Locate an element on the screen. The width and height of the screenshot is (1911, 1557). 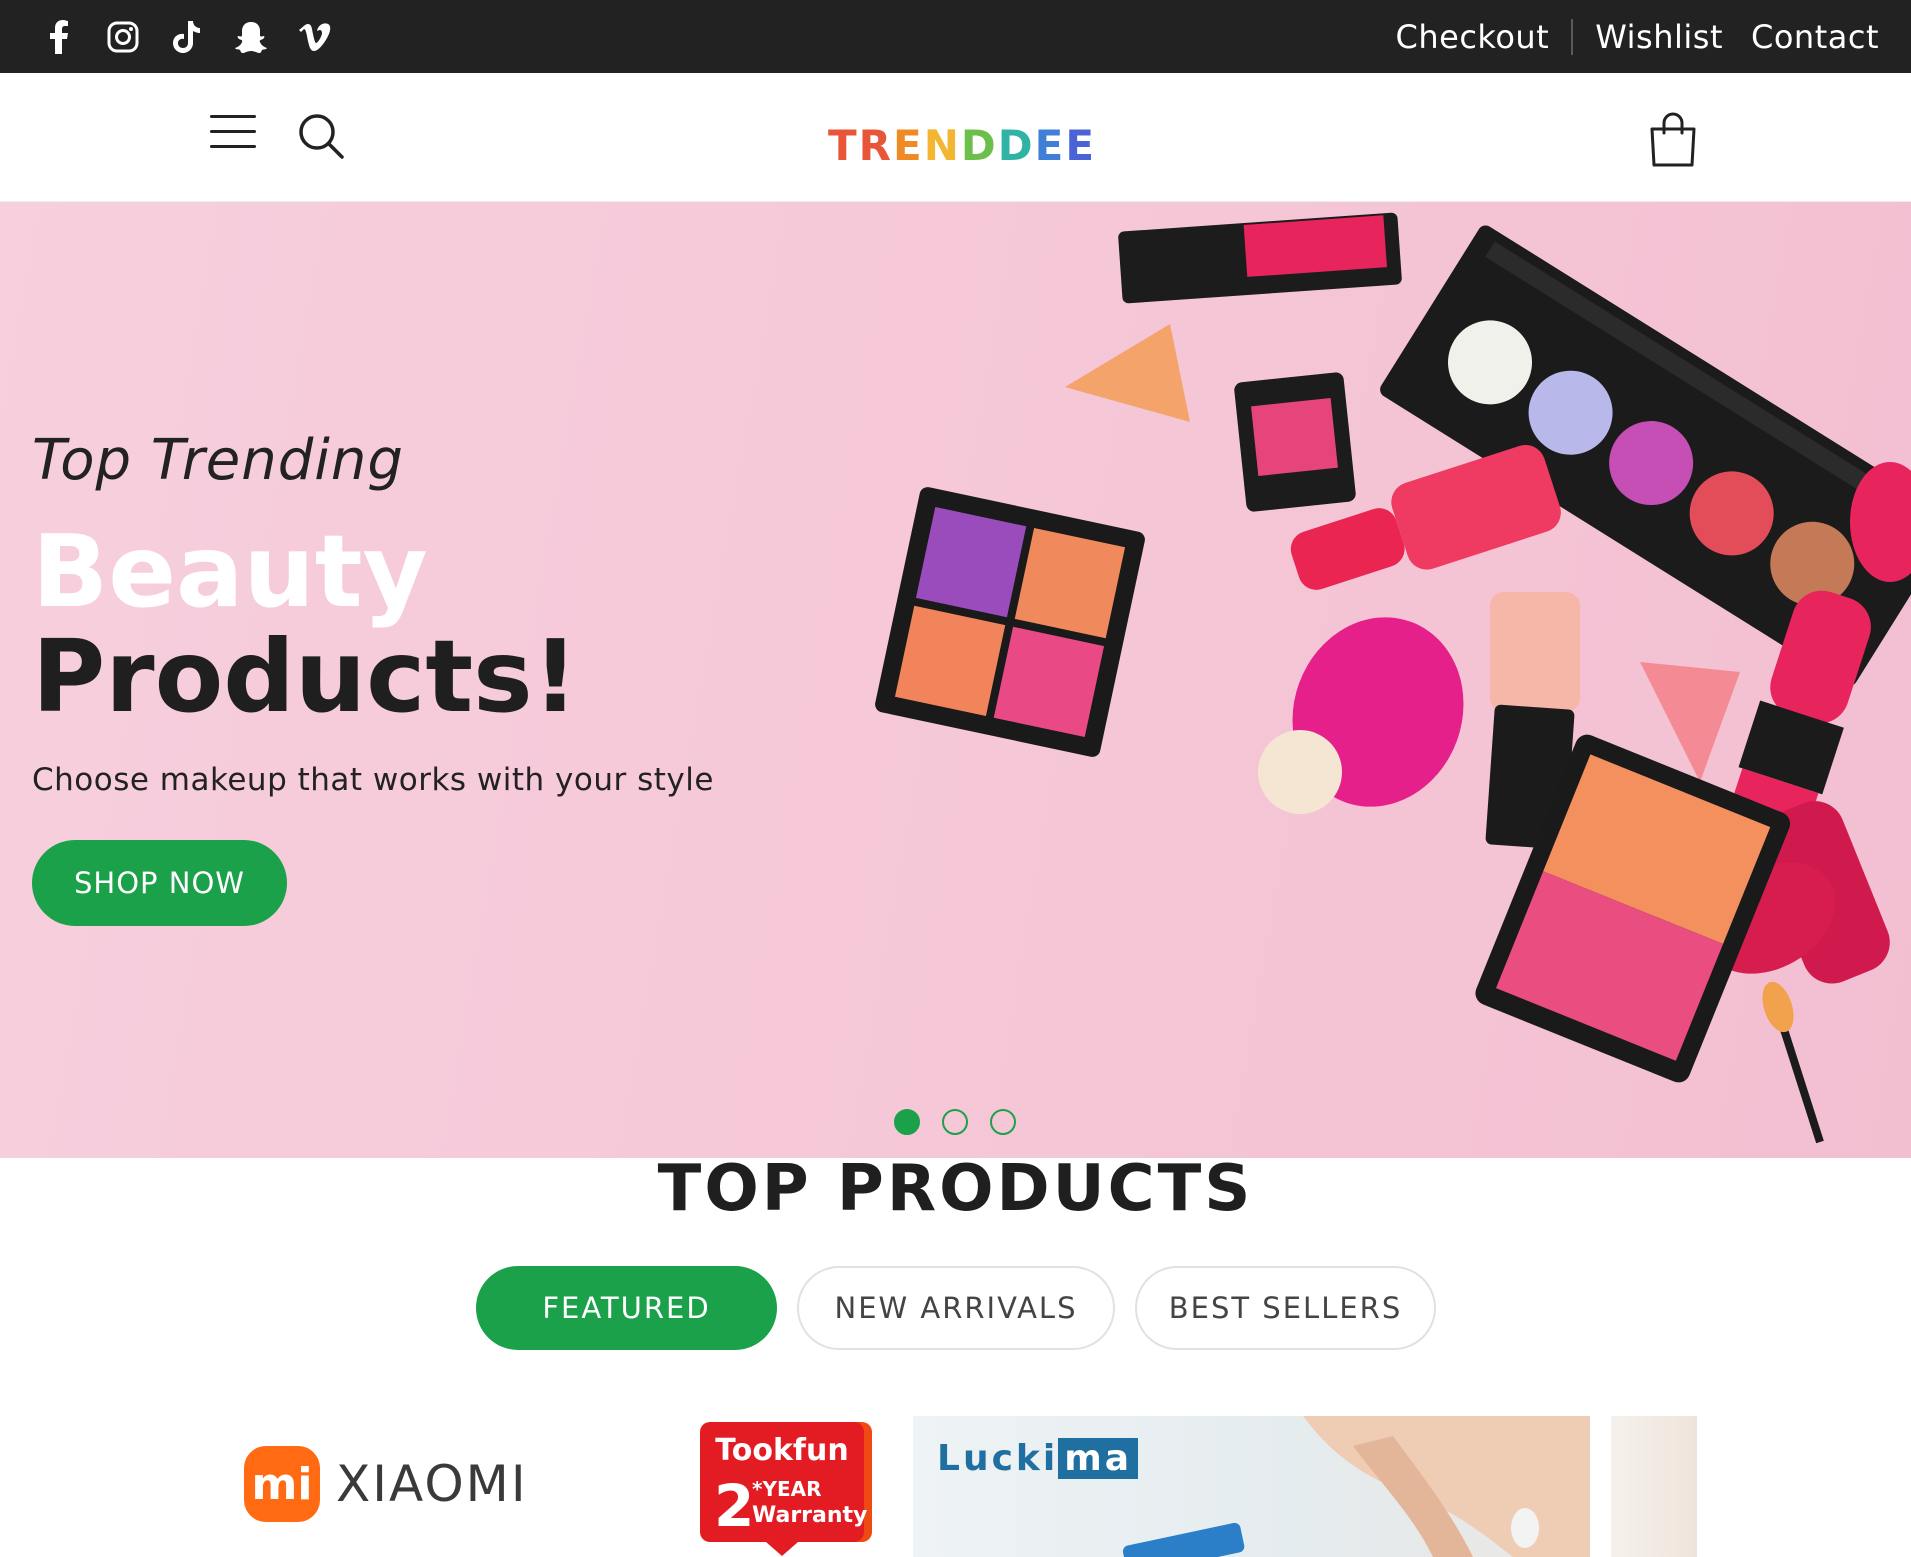
snapchat-icon is located at coordinates (251, 37).